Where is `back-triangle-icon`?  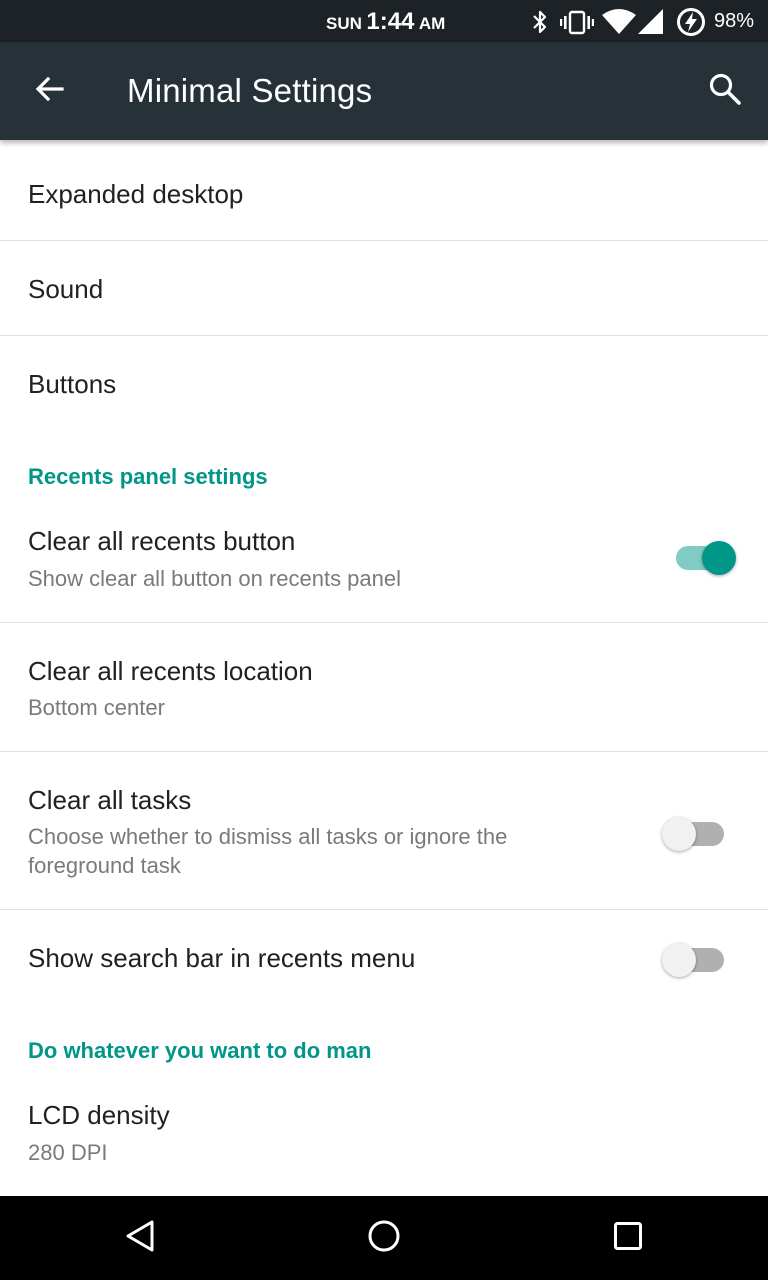
back-triangle-icon is located at coordinates (140, 1238).